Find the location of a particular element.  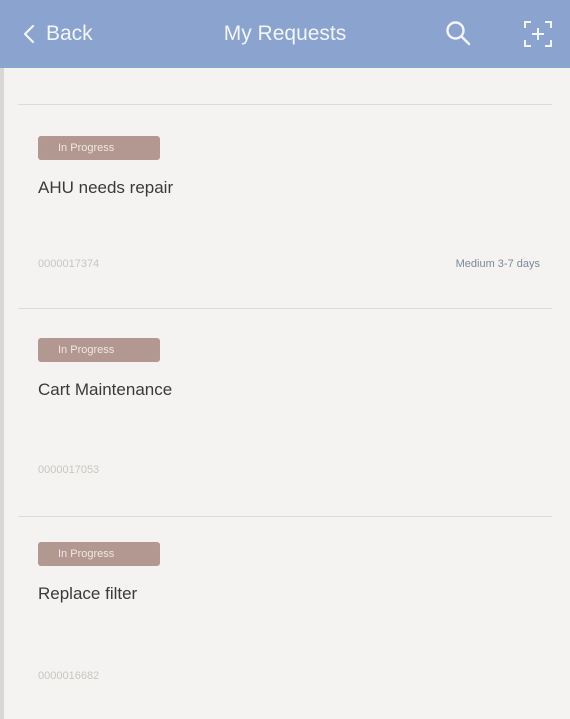

chevron-left-icon is located at coordinates (29, 34).